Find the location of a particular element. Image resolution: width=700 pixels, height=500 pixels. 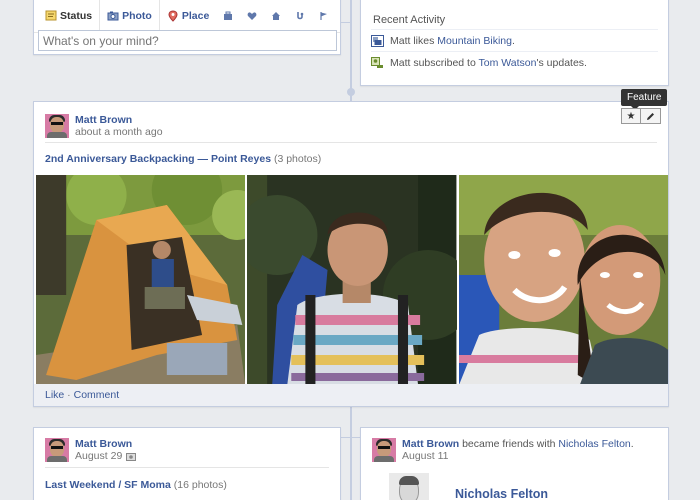

composer-tabs: Status Photo Place is located at coordinates (187, 16).